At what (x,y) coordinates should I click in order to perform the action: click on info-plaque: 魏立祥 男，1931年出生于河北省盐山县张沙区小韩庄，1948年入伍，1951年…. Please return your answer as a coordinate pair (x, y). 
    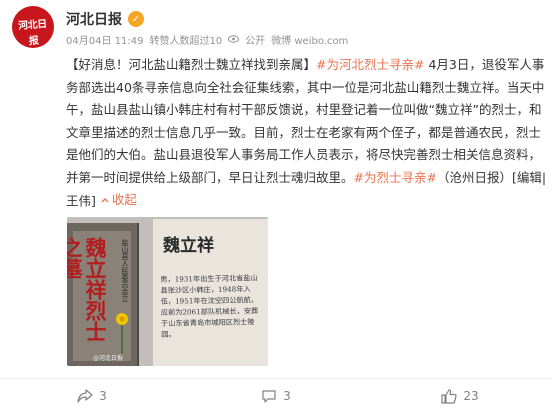
    Looking at the image, I should click on (210, 292).